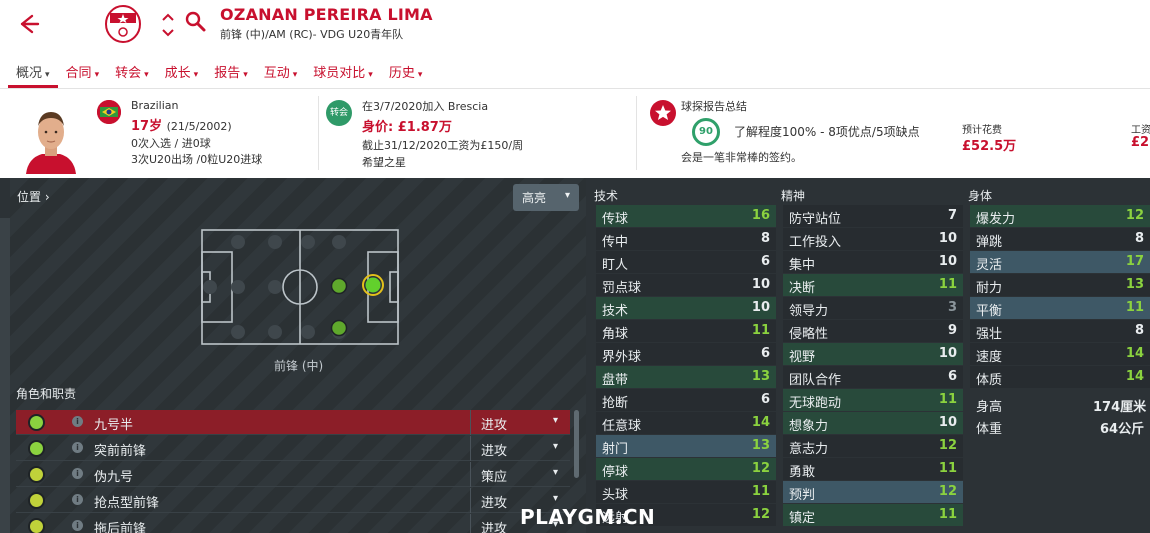 The image size is (1150, 533). Describe the element at coordinates (873, 262) in the screenshot. I see `attribute-row: 集中 10` at that location.